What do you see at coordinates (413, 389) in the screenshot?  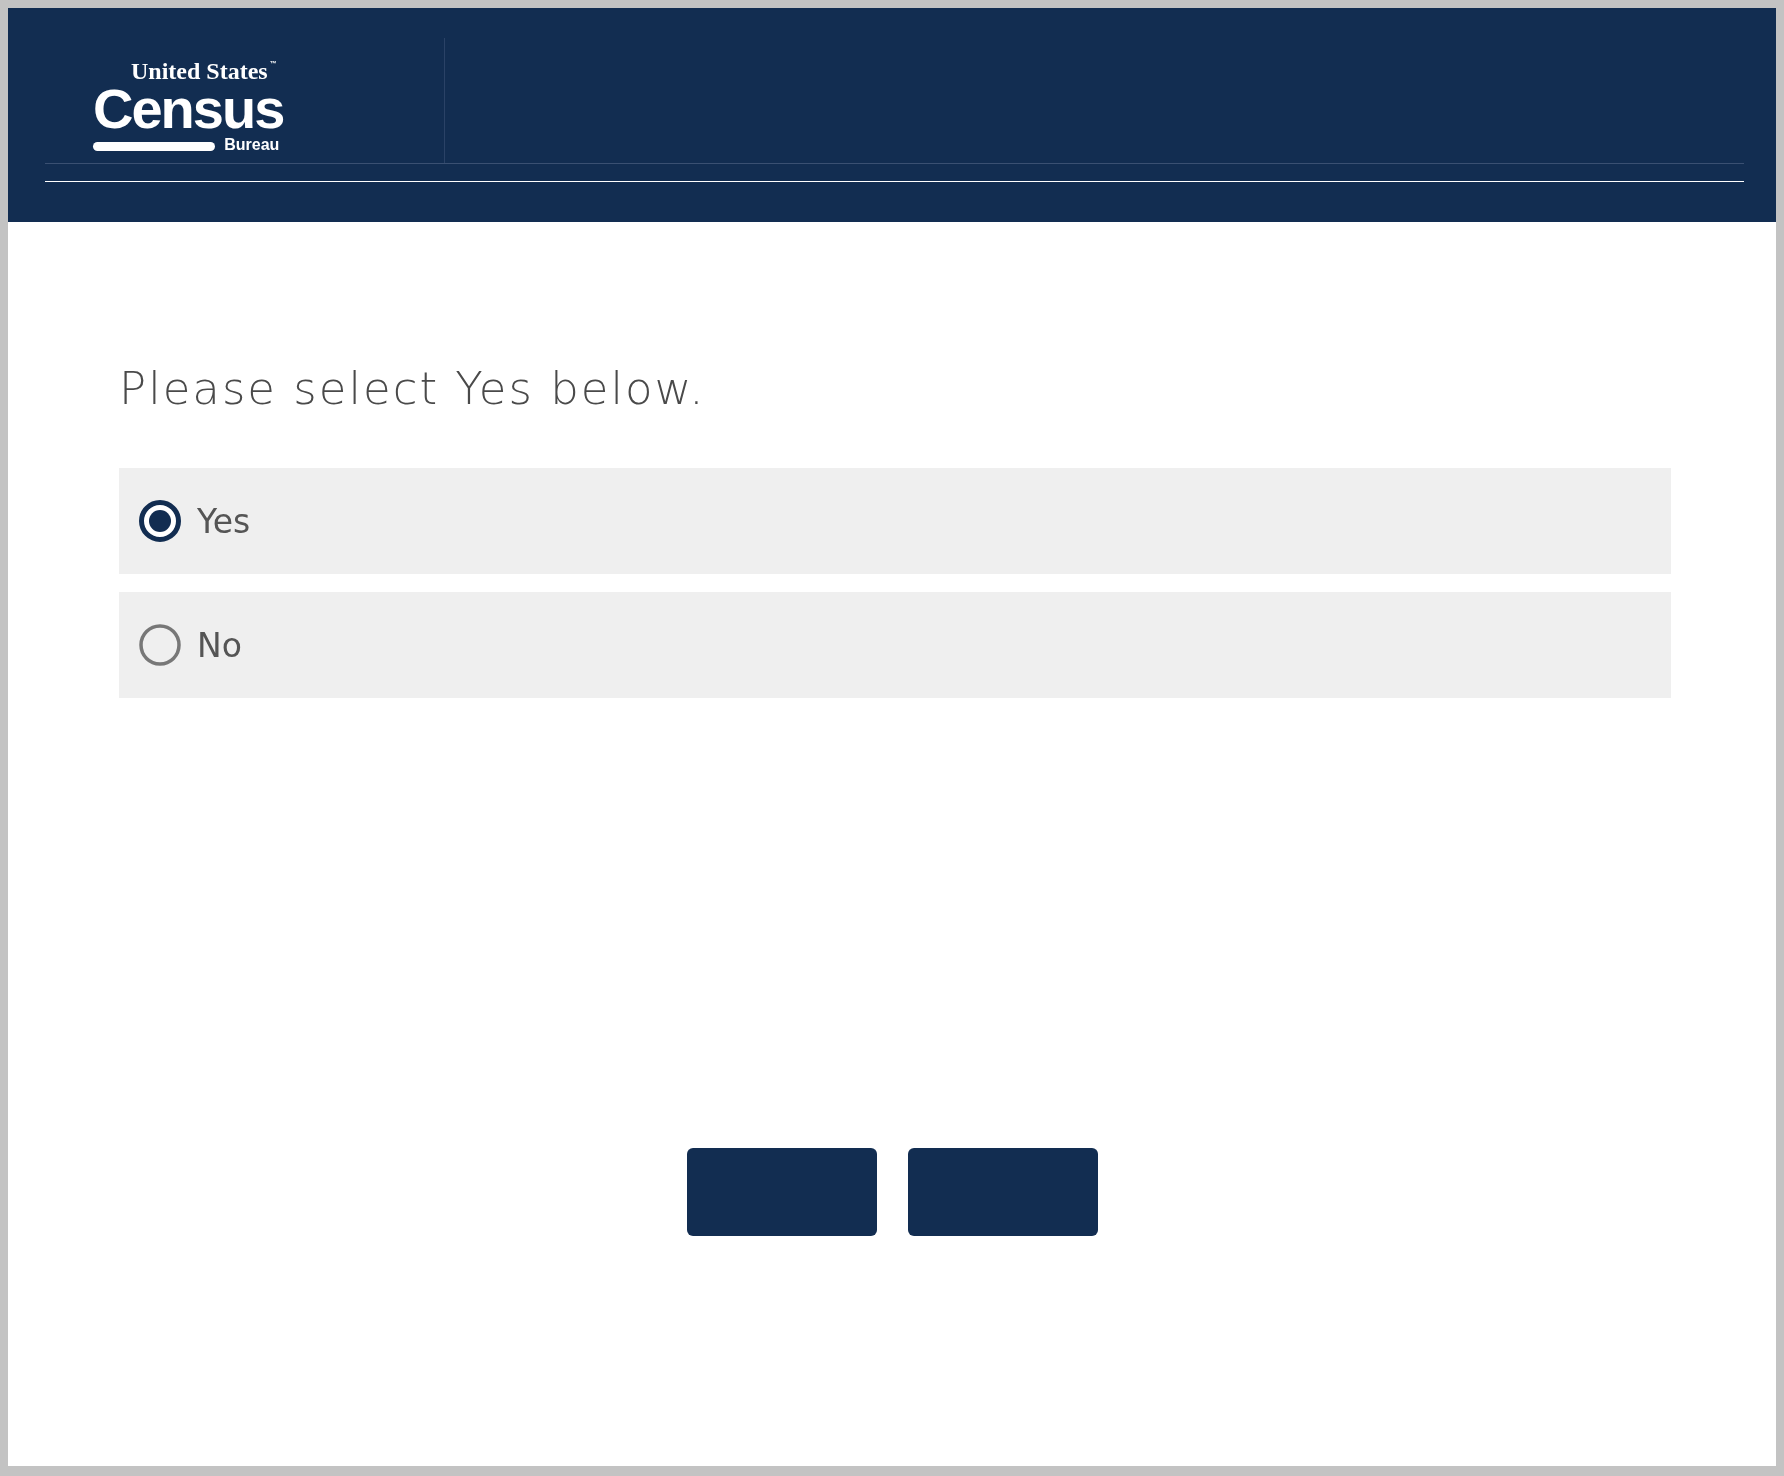 I see `question-prompt: Please select Yes below.` at bounding box center [413, 389].